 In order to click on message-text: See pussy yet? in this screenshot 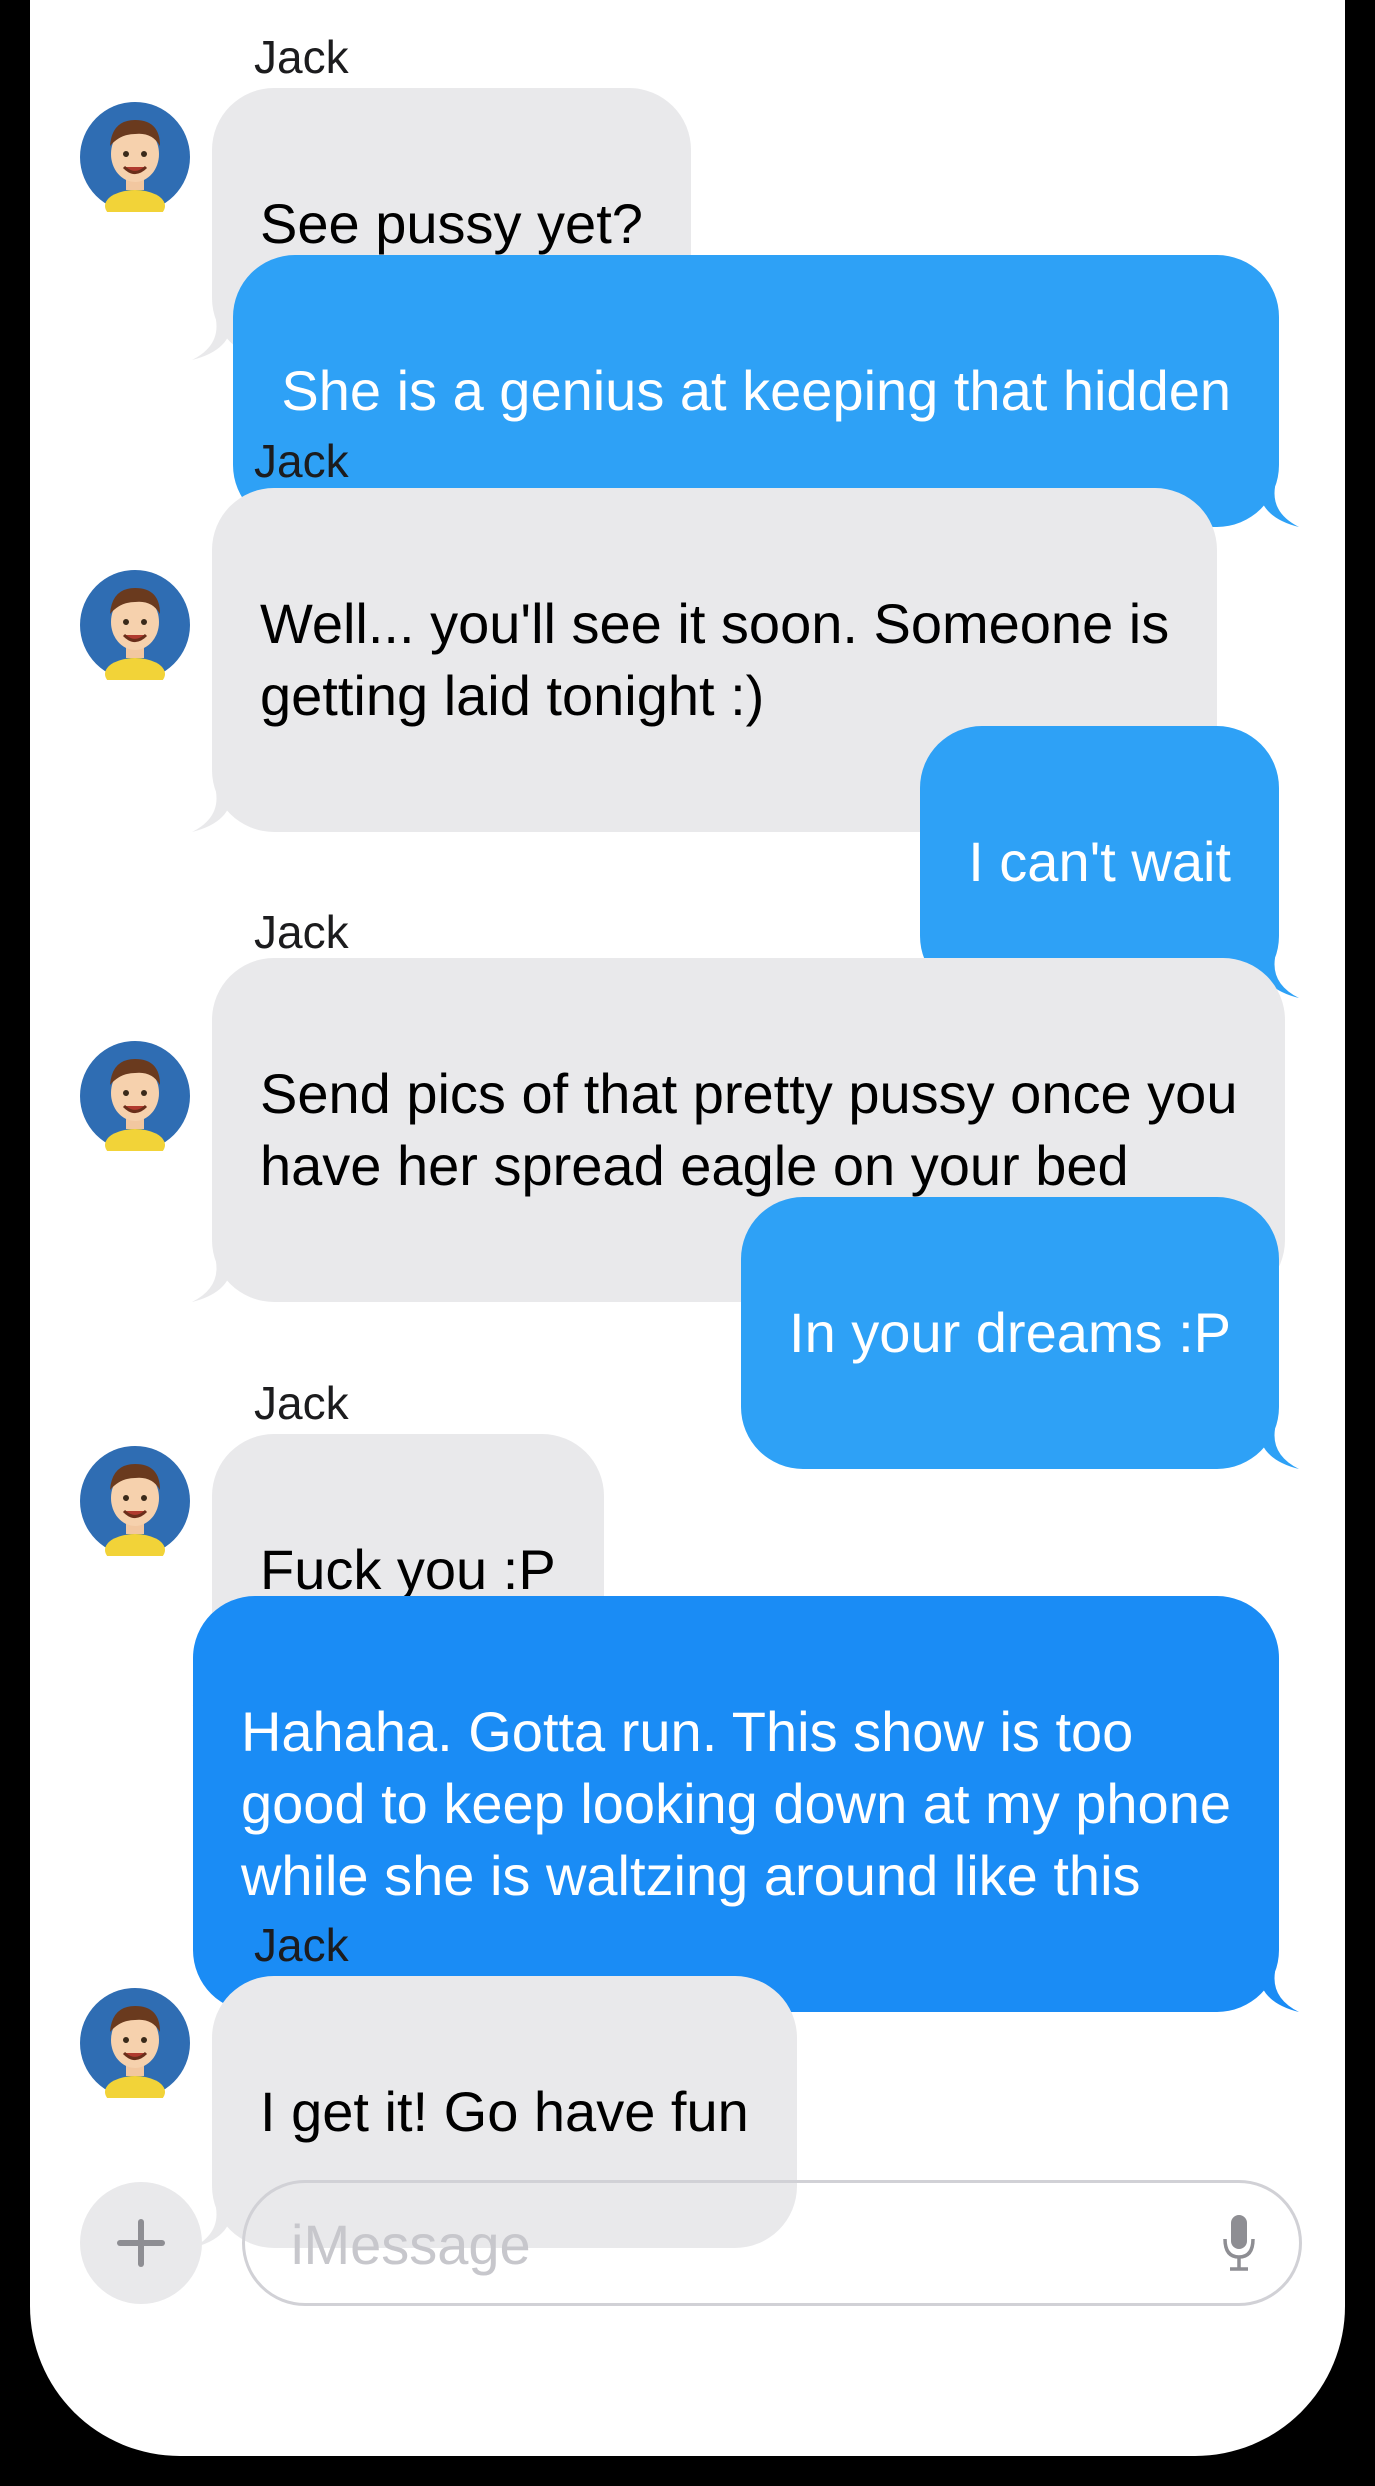, I will do `click(451, 223)`.